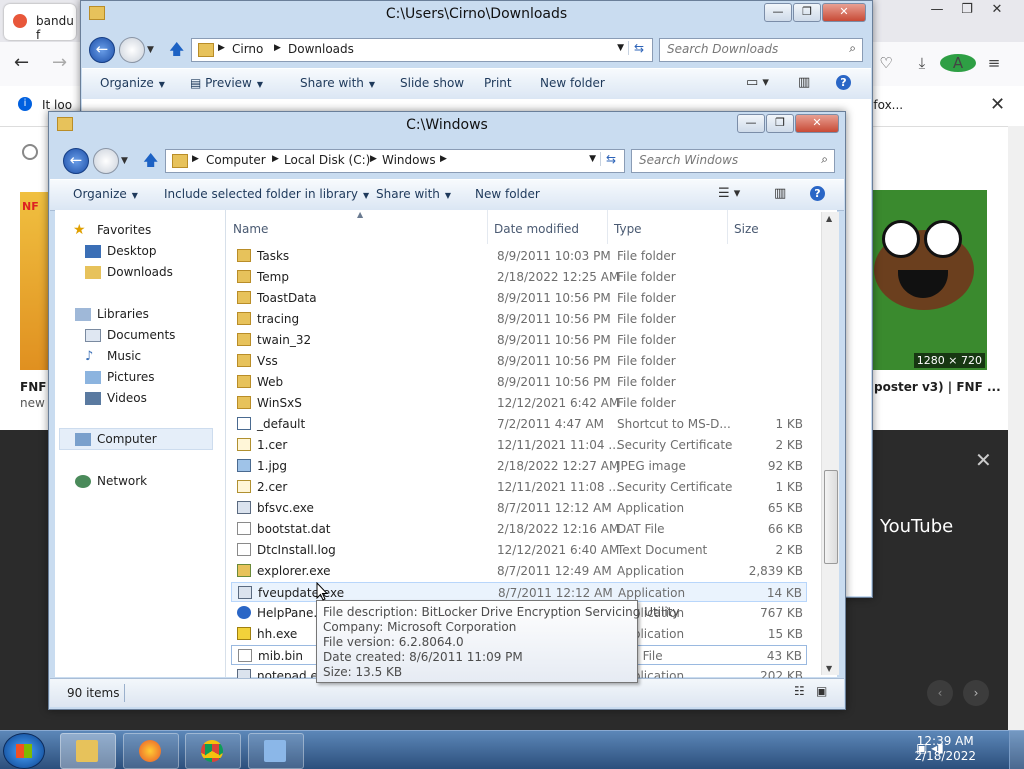  Describe the element at coordinates (122, 481) in the screenshot. I see `nav-network: Network` at that location.